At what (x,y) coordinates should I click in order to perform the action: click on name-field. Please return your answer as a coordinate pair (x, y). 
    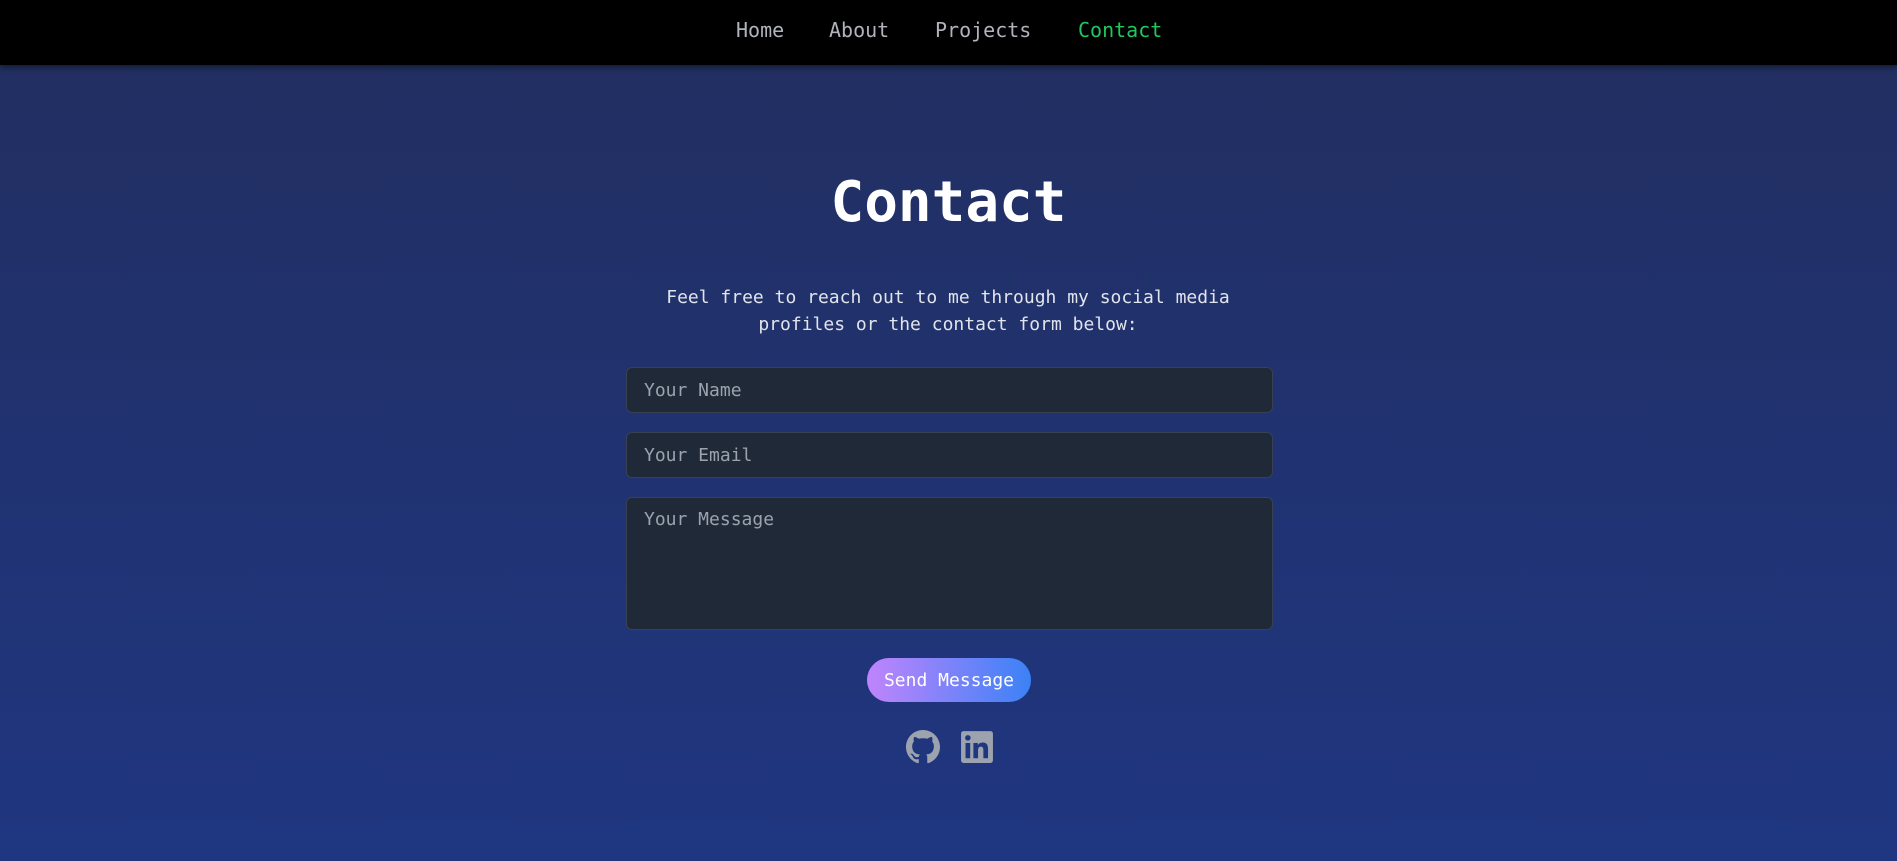
    Looking at the image, I should click on (949, 390).